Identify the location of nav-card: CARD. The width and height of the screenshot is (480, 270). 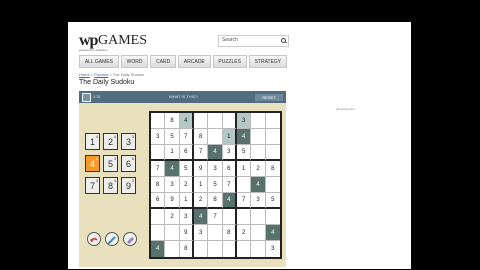
(163, 61).